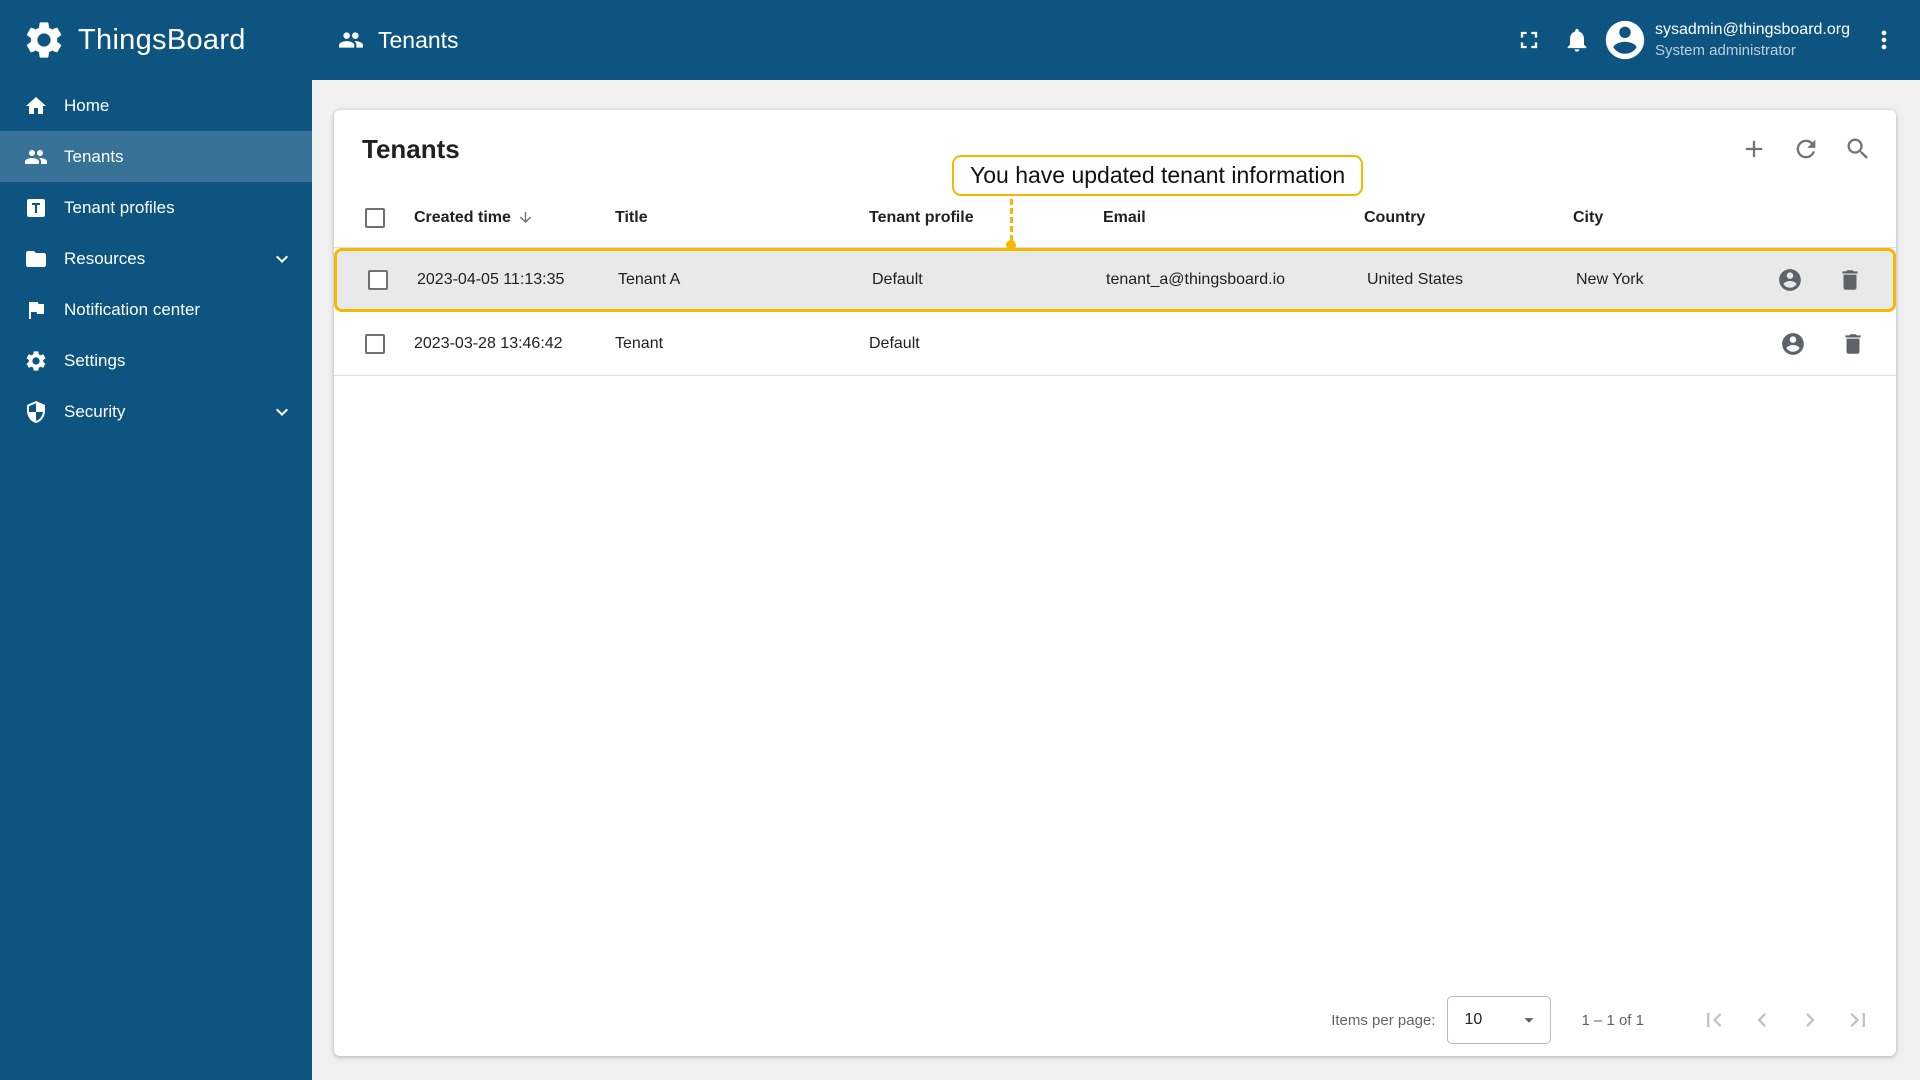 Image resolution: width=1920 pixels, height=1080 pixels. I want to click on first-page-button, so click(1714, 1020).